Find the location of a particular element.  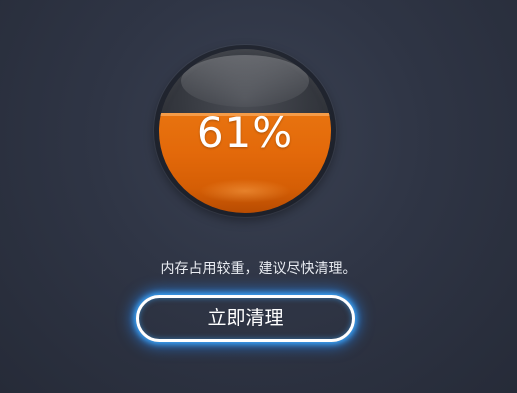

status-message: 内存占用较重，建议尽快清理。 is located at coordinates (258, 269).